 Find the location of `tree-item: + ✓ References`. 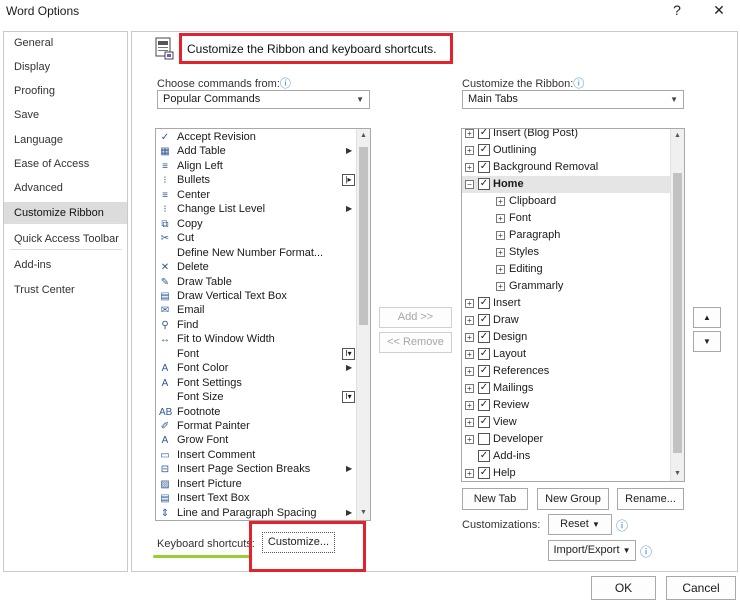

tree-item: + ✓ References is located at coordinates (566, 371).